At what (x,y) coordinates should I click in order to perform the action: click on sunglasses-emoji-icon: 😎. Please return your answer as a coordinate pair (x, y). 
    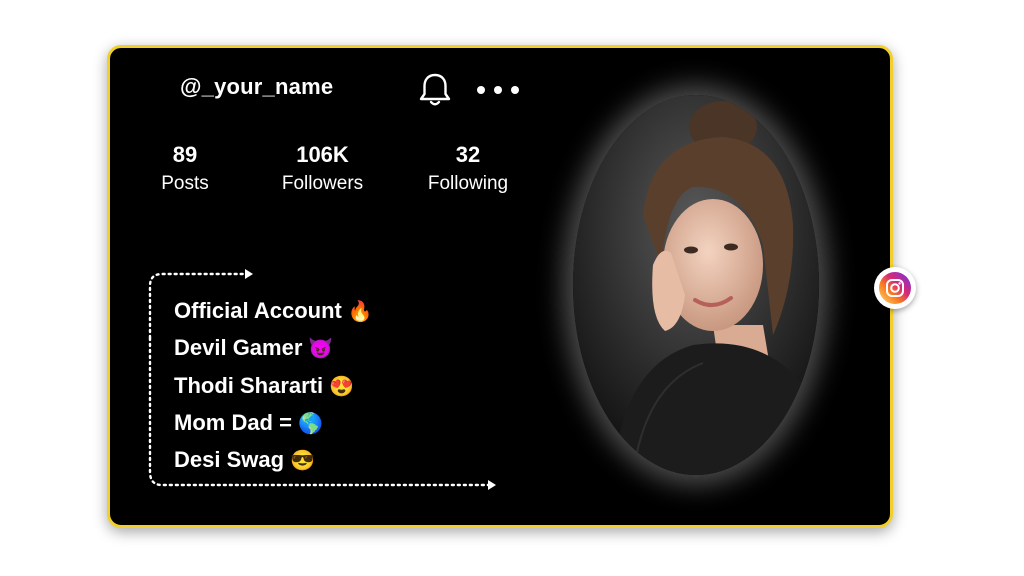
    Looking at the image, I should click on (302, 461).